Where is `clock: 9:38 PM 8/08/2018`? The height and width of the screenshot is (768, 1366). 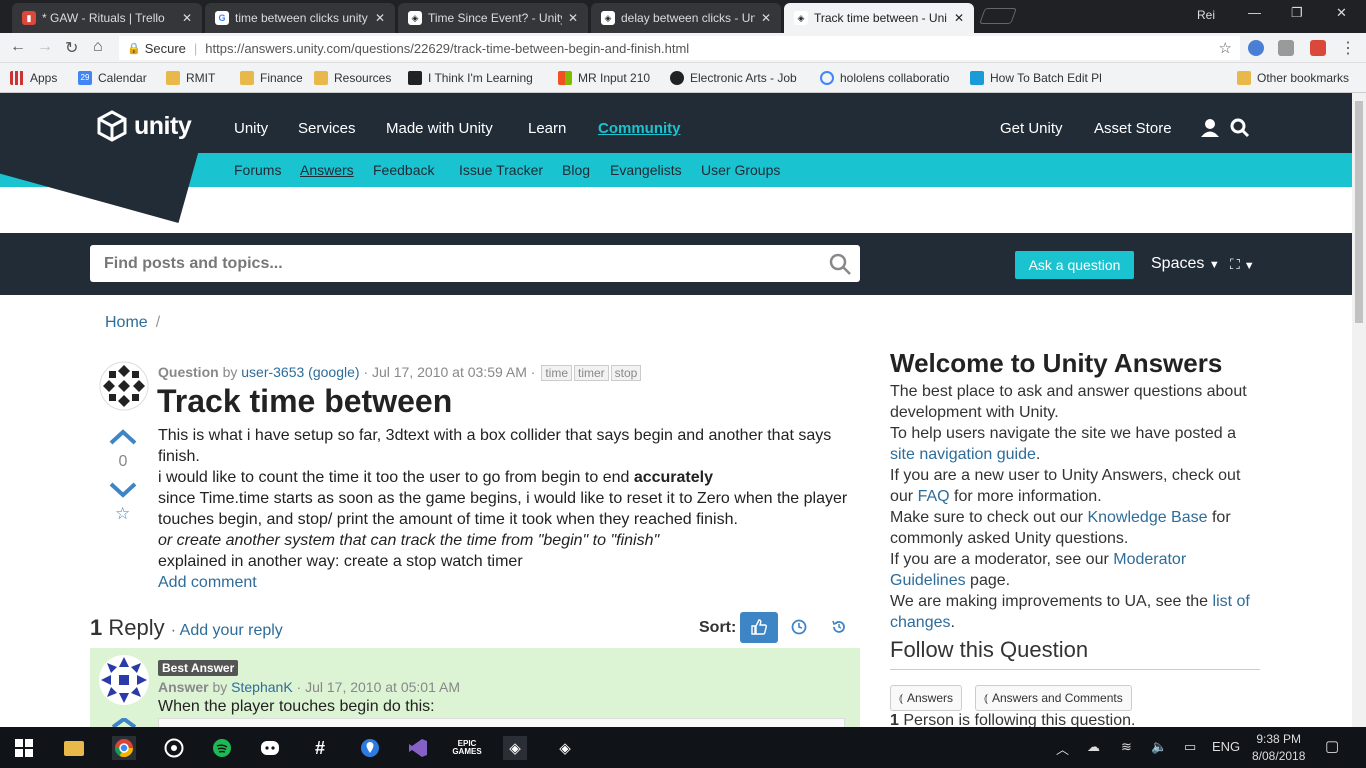
clock: 9:38 PM 8/08/2018 is located at coordinates (1278, 748).